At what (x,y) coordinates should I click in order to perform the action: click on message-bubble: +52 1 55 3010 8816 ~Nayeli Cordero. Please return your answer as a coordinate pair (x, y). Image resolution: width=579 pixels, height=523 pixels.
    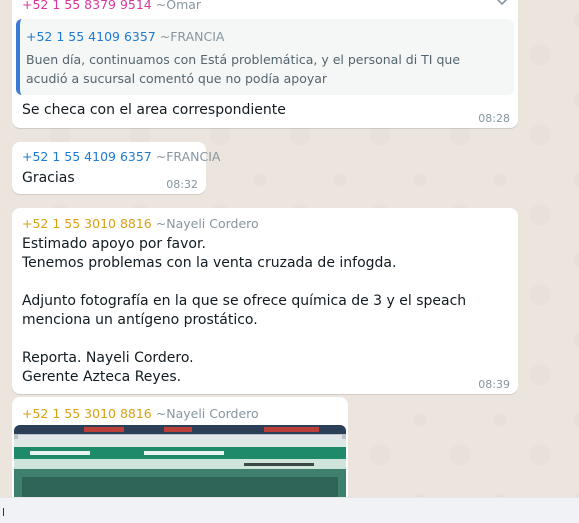
    Looking at the image, I should click on (180, 447).